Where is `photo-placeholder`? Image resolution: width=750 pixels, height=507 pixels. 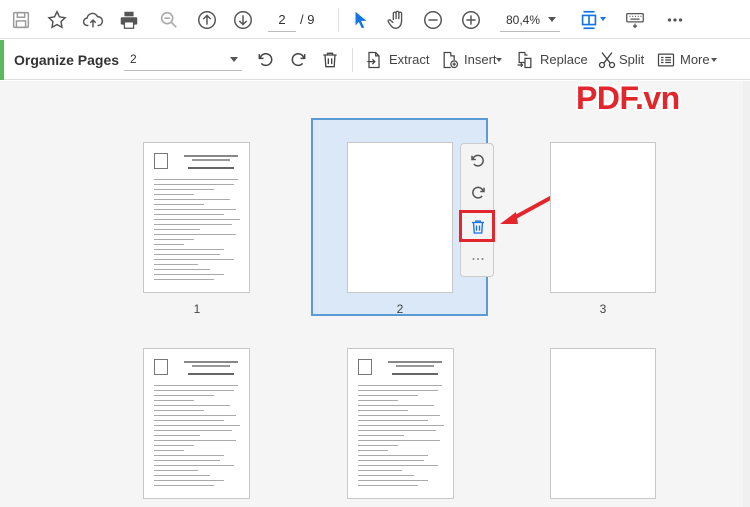 photo-placeholder is located at coordinates (365, 367).